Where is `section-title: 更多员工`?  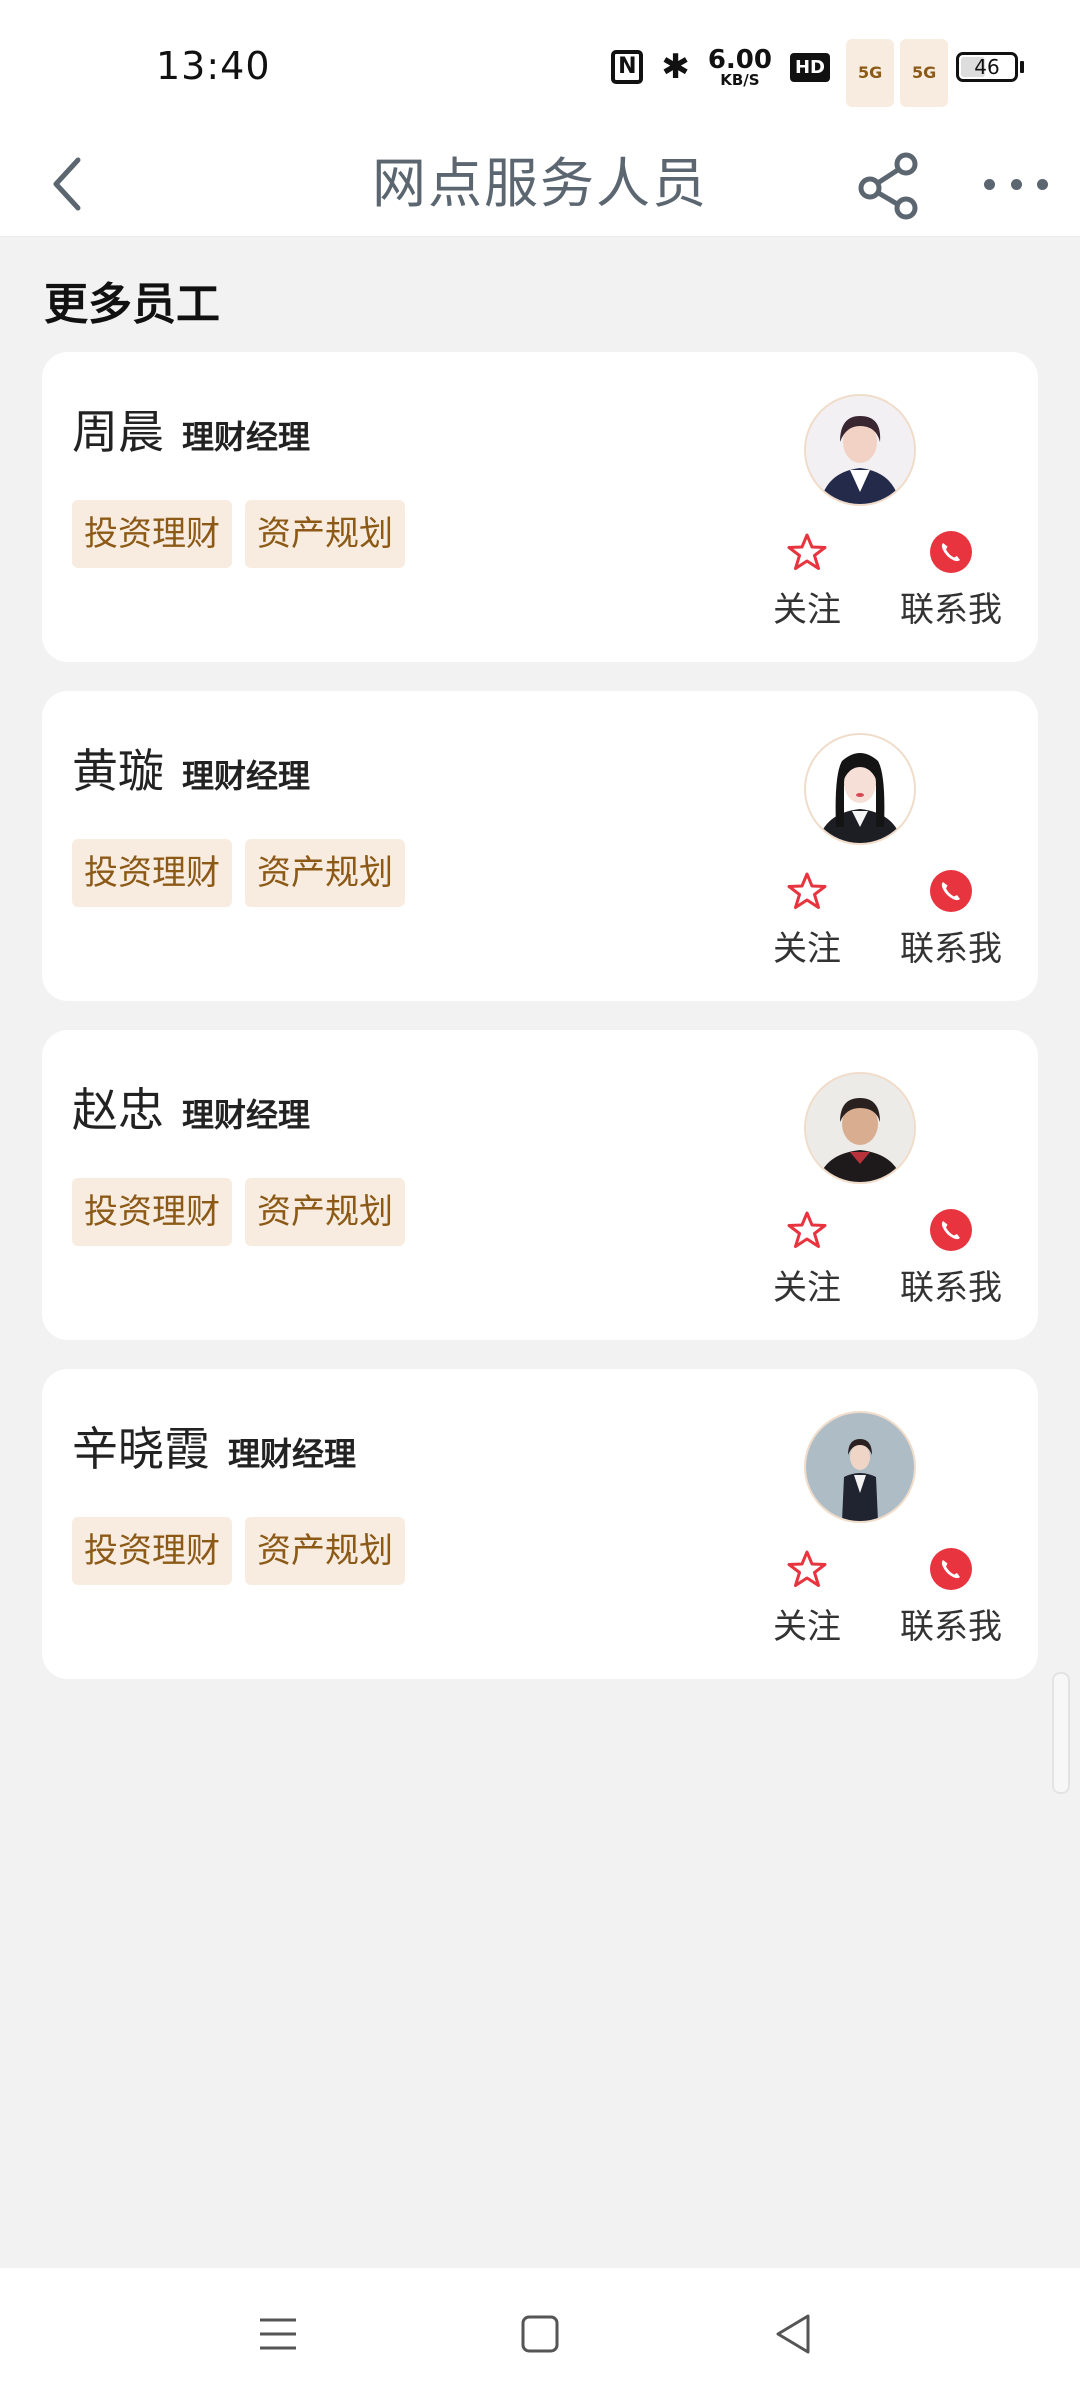 section-title: 更多员工 is located at coordinates (132, 304).